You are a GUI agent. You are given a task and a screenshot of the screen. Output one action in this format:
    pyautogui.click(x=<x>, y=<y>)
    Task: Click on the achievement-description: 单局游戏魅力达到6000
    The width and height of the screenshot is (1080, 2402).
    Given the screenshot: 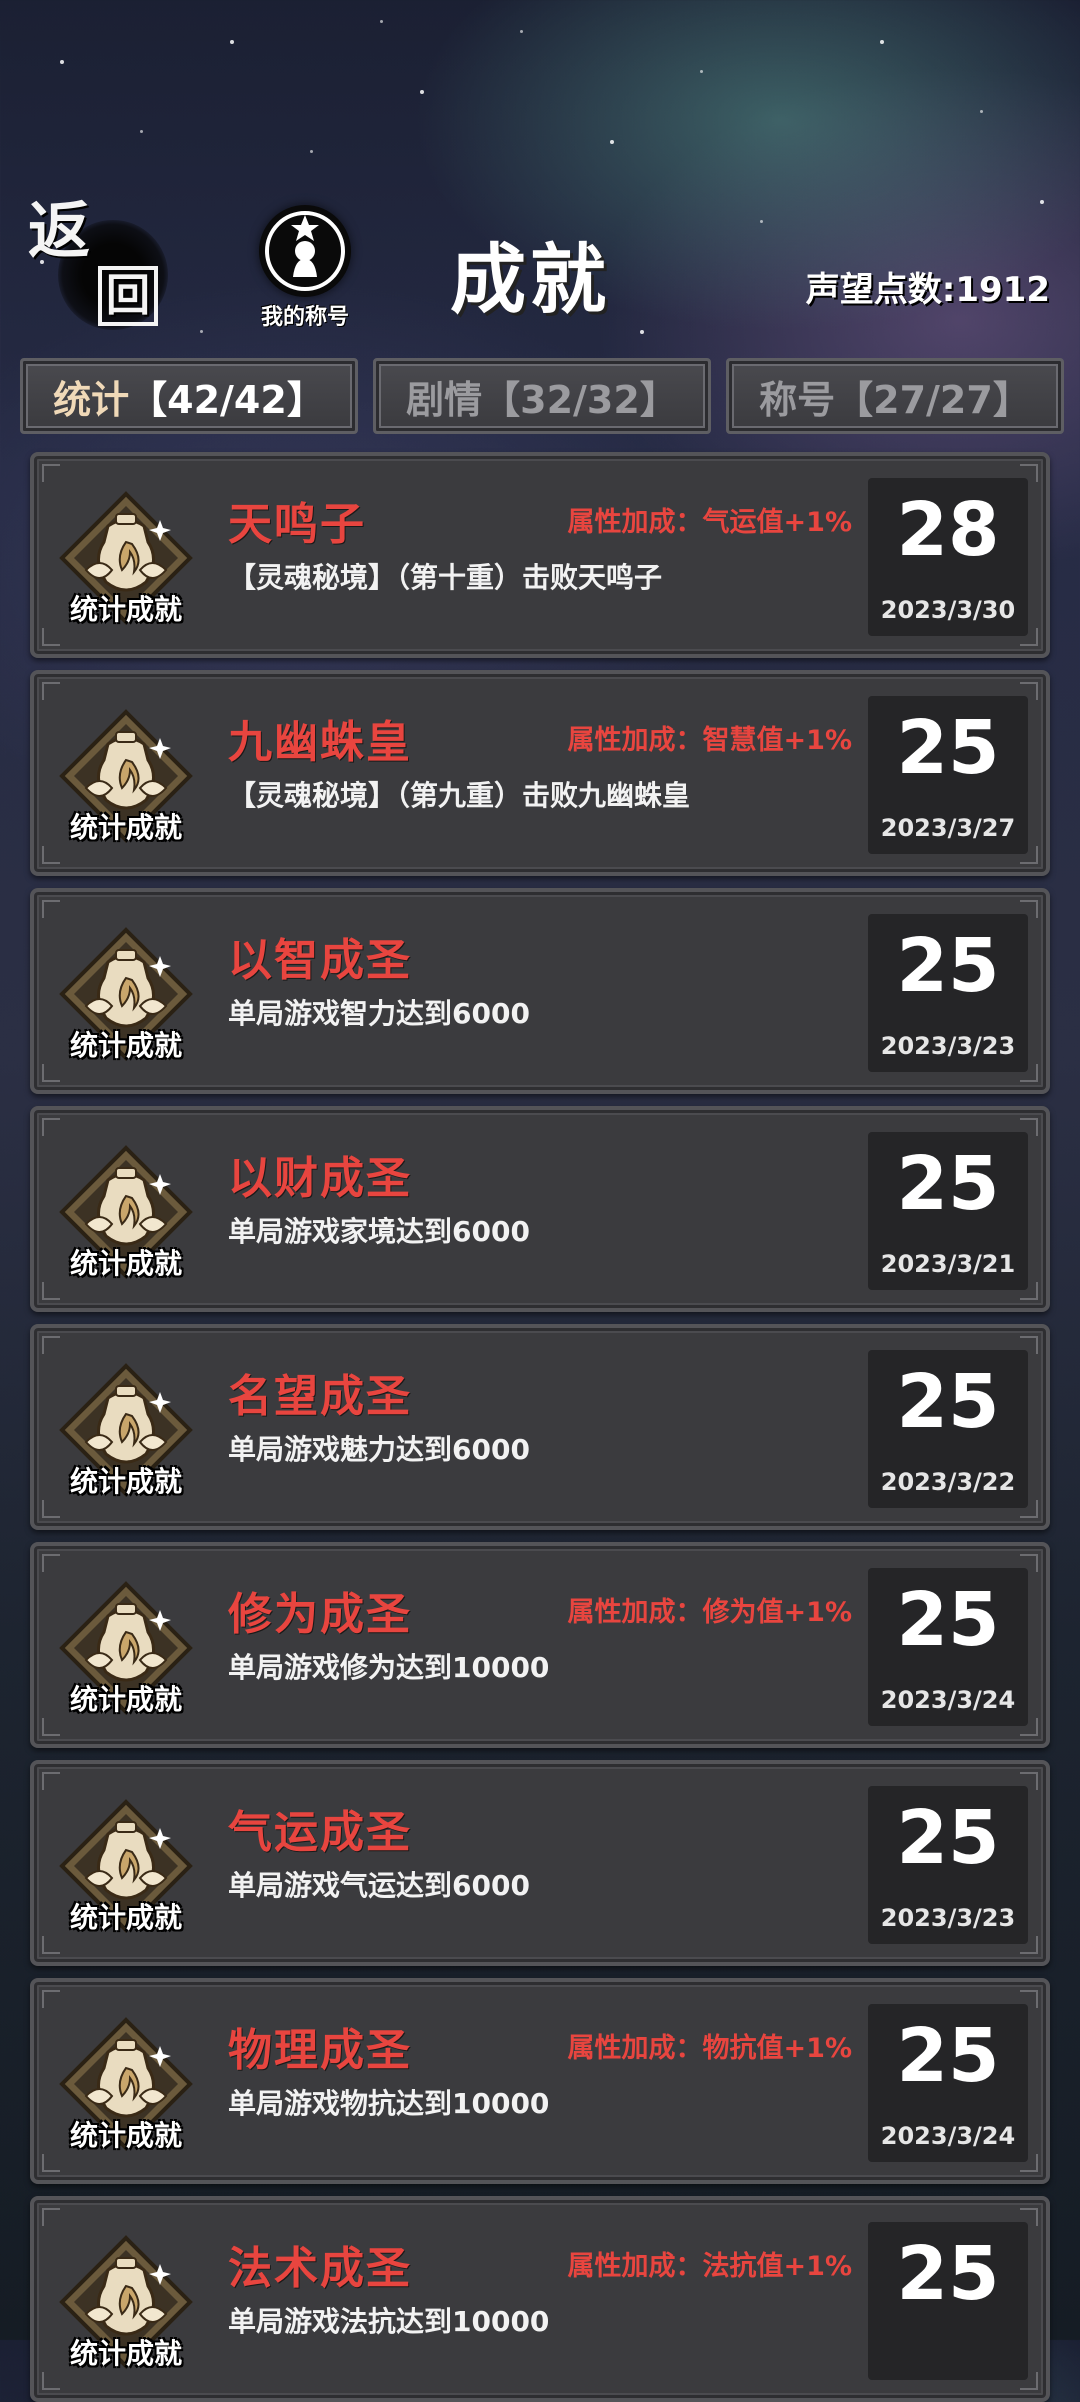 What is the action you would take?
    pyautogui.click(x=379, y=1449)
    